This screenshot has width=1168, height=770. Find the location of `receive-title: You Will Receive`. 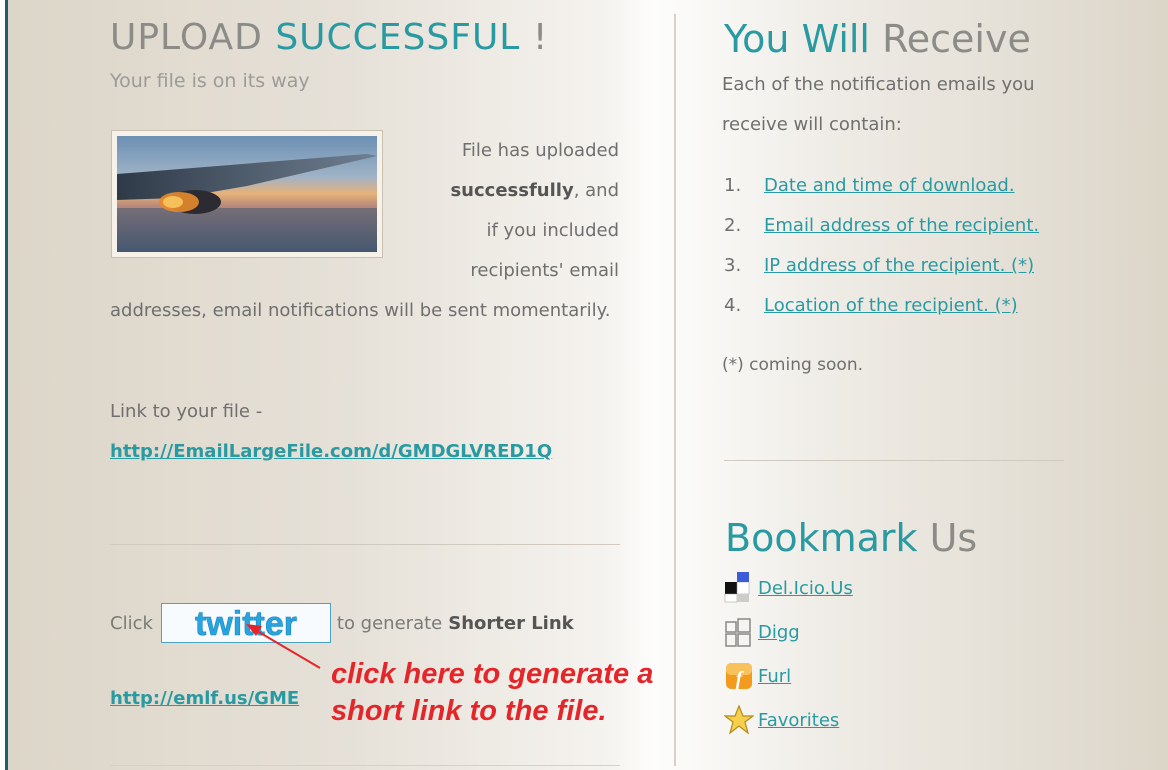

receive-title: You Will Receive is located at coordinates (877, 39).